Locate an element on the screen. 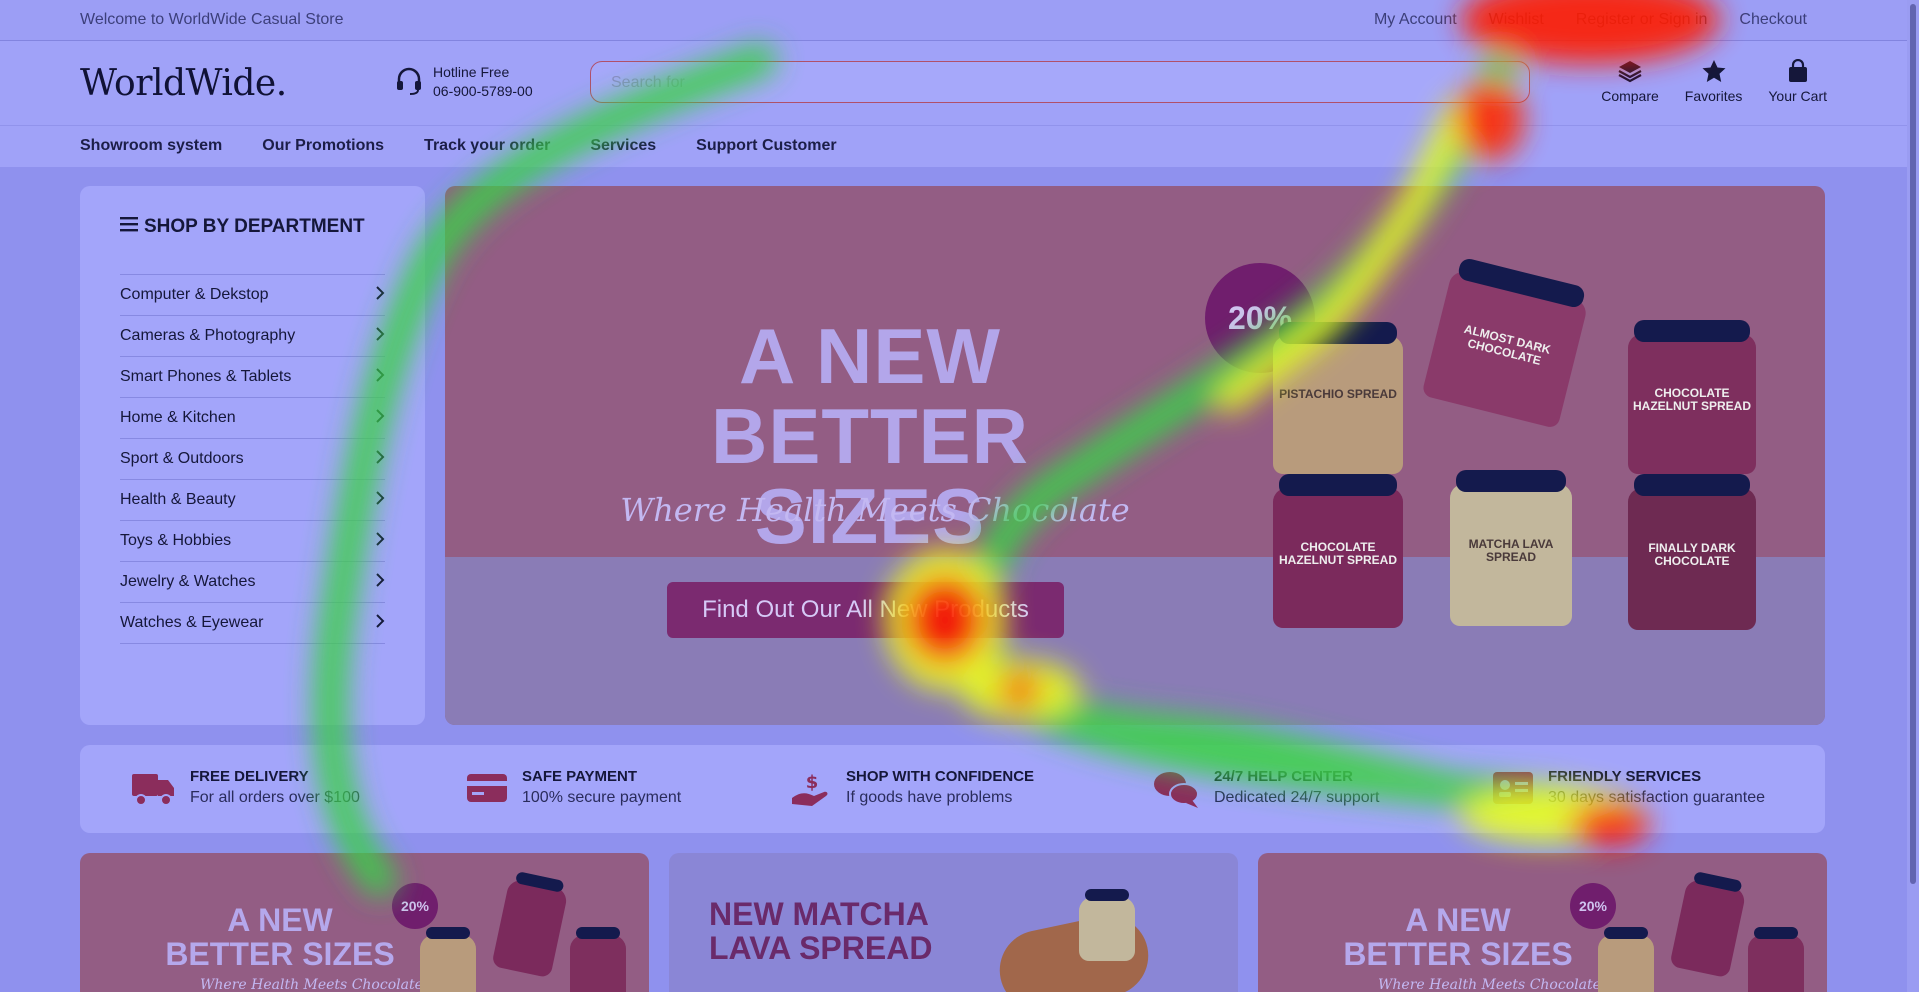 The height and width of the screenshot is (992, 1919). logo: WorldWide. is located at coordinates (183, 83).